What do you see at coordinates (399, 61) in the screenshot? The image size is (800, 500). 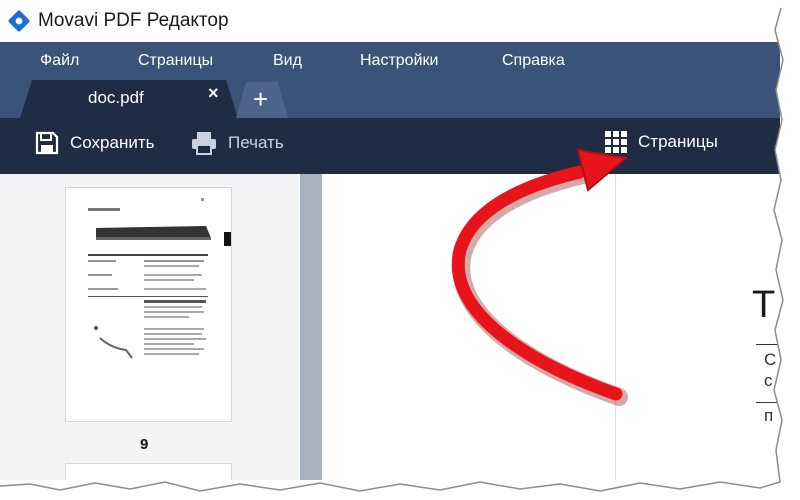 I see `menu-settings: Настройки` at bounding box center [399, 61].